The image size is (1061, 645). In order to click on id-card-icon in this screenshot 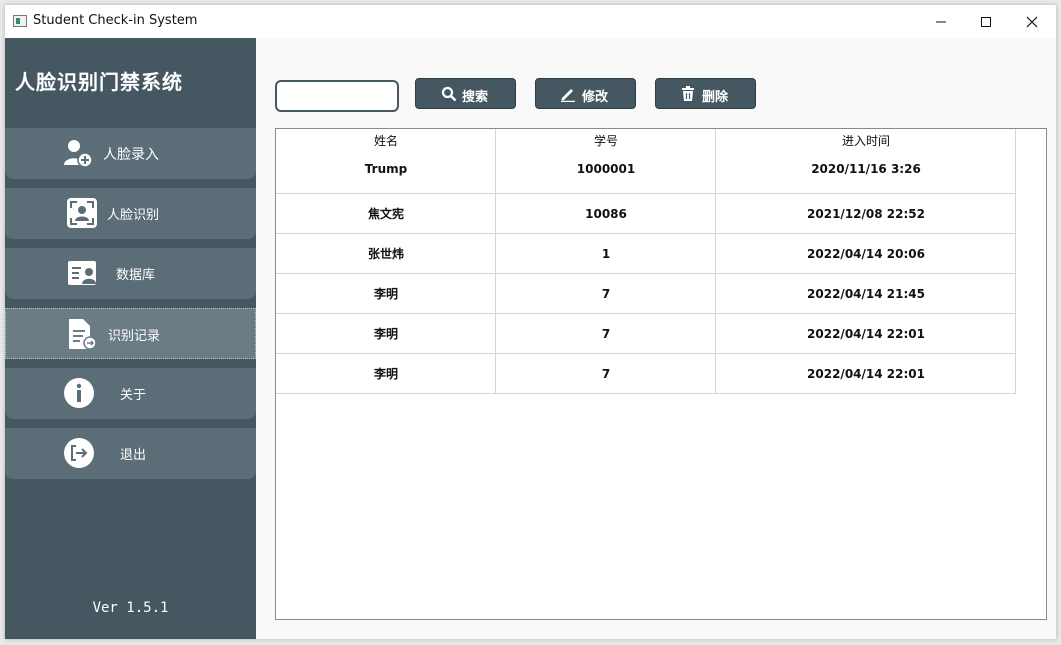, I will do `click(82, 273)`.